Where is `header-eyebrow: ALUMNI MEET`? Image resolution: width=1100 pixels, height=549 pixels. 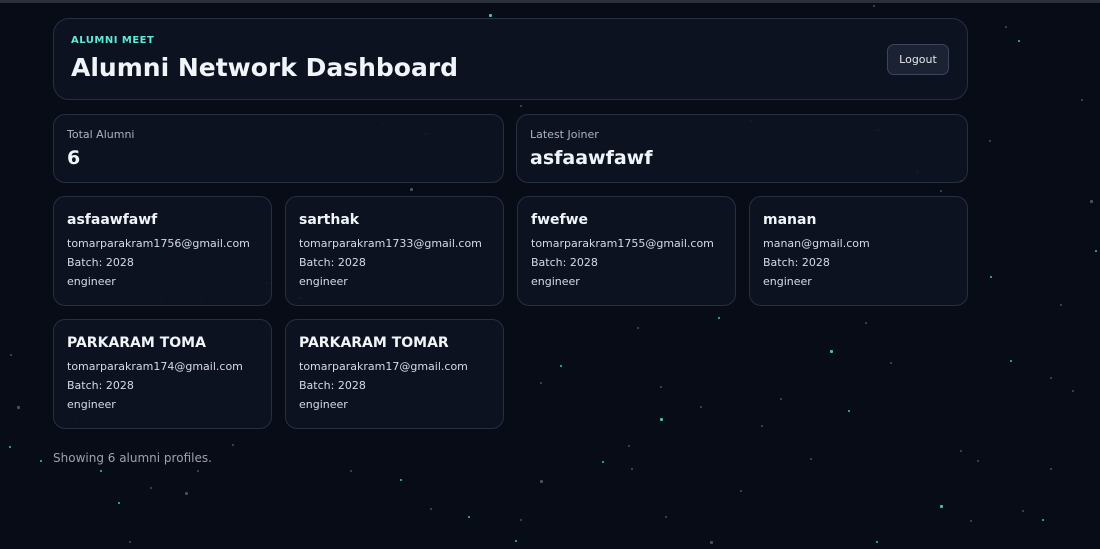 header-eyebrow: ALUMNI MEET is located at coordinates (113, 40).